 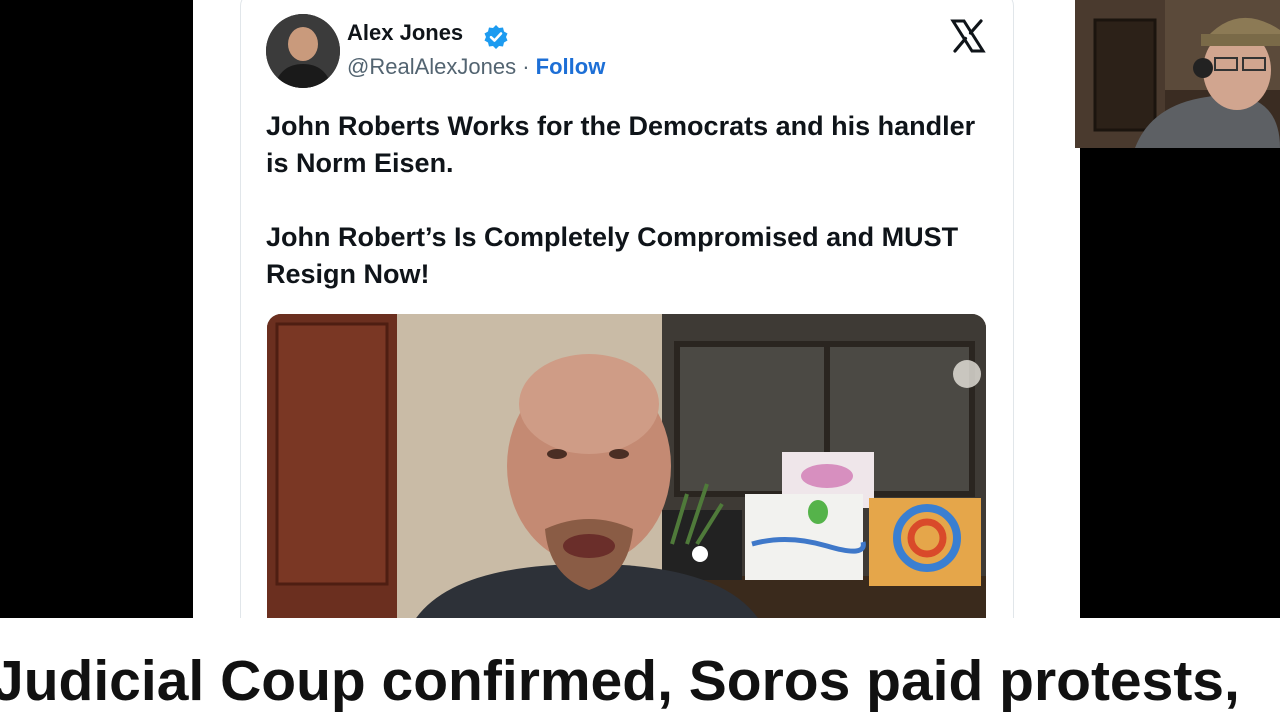 What do you see at coordinates (496, 37) in the screenshot?
I see `verified-badge-icon` at bounding box center [496, 37].